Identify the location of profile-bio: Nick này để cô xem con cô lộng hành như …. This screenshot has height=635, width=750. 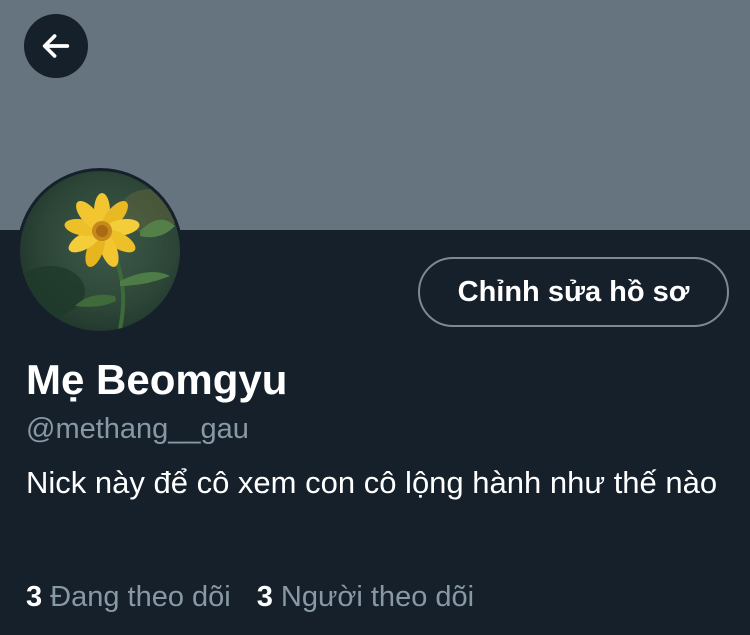
(372, 482).